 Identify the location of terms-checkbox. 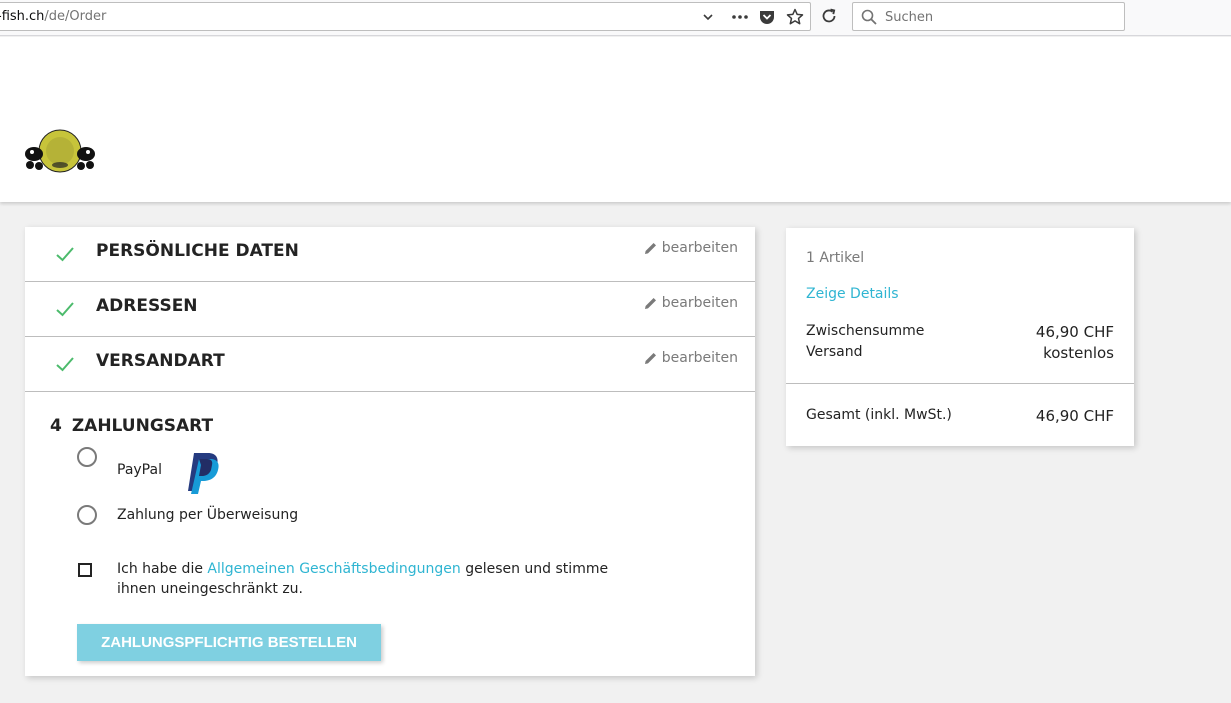
(85, 570).